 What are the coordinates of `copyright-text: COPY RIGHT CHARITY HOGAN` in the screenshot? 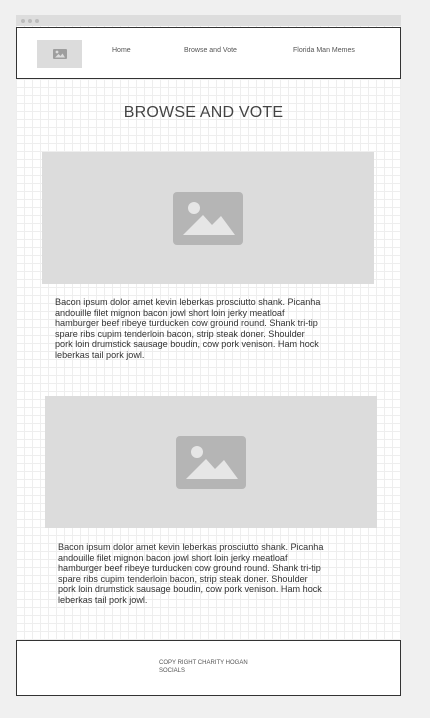 It's located at (203, 663).